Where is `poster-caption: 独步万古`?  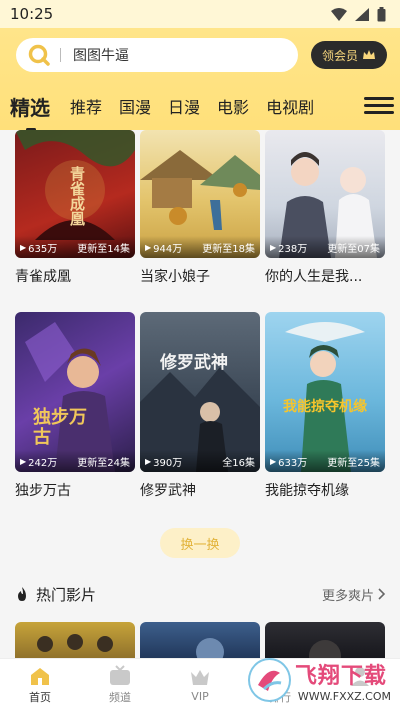 poster-caption: 独步万古 is located at coordinates (60, 427).